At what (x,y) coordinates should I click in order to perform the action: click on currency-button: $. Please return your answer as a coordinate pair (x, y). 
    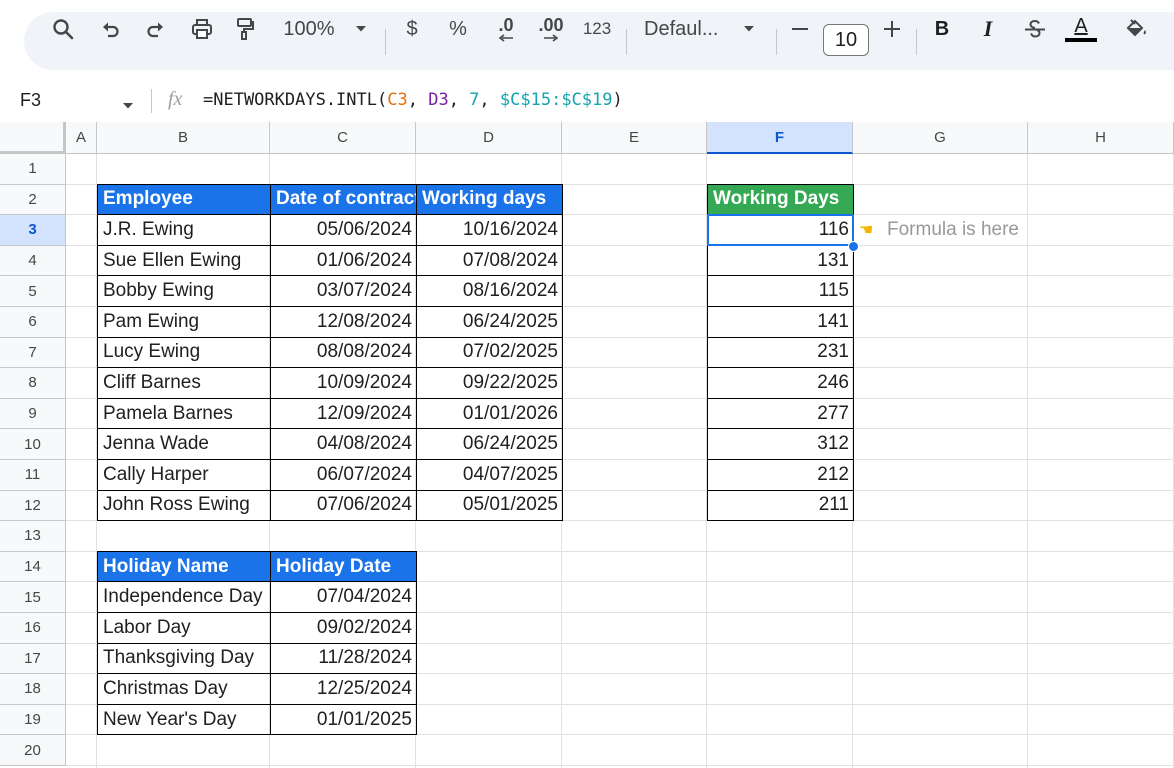
    Looking at the image, I should click on (412, 29).